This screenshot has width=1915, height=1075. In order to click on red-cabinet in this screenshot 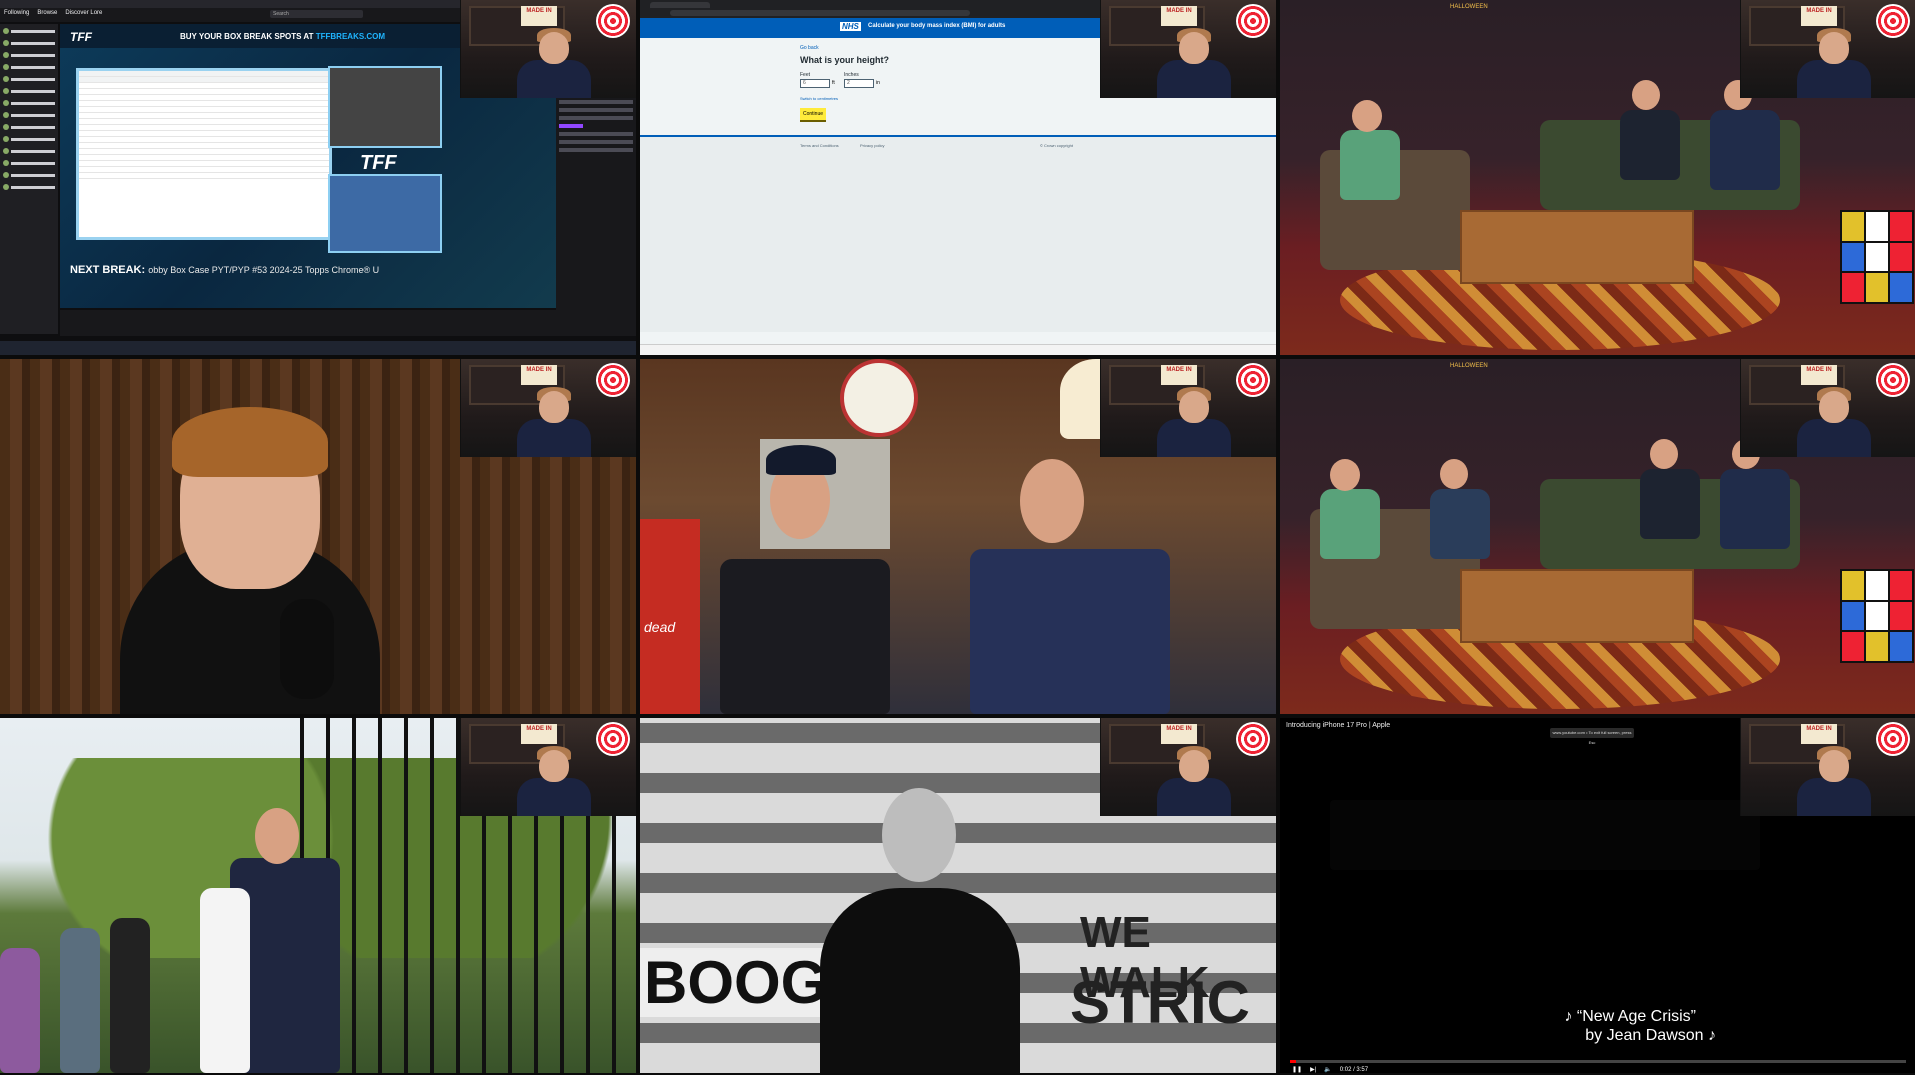, I will do `click(670, 616)`.